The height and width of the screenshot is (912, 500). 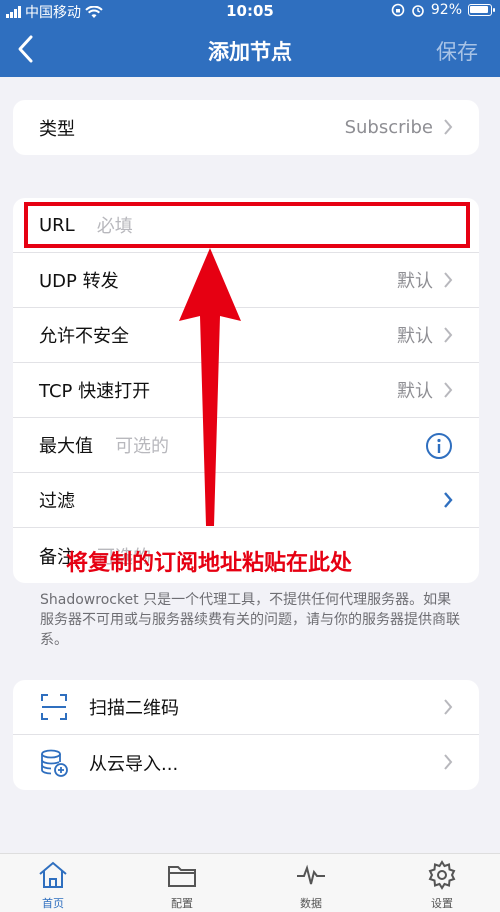 I want to click on allow-insecure-label: 允许不安全, so click(x=84, y=336).